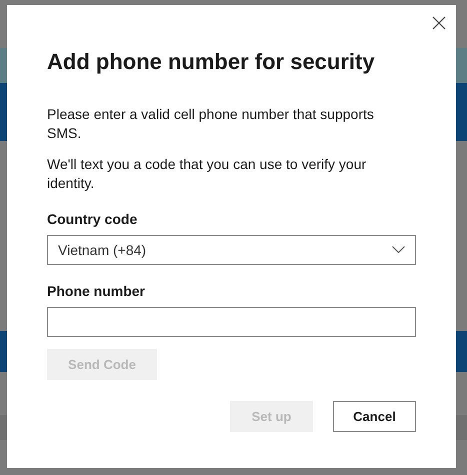 Image resolution: width=467 pixels, height=475 pixels. Describe the element at coordinates (231, 322) in the screenshot. I see `phone-number-field` at that location.